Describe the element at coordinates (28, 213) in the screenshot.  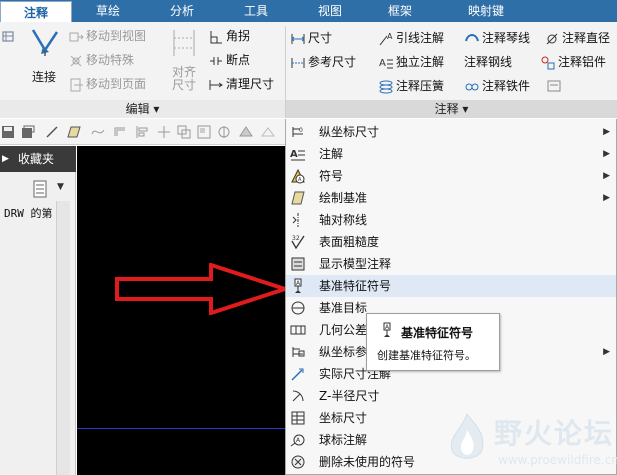
I see `tree-item-drawing: DRW 的第` at that location.